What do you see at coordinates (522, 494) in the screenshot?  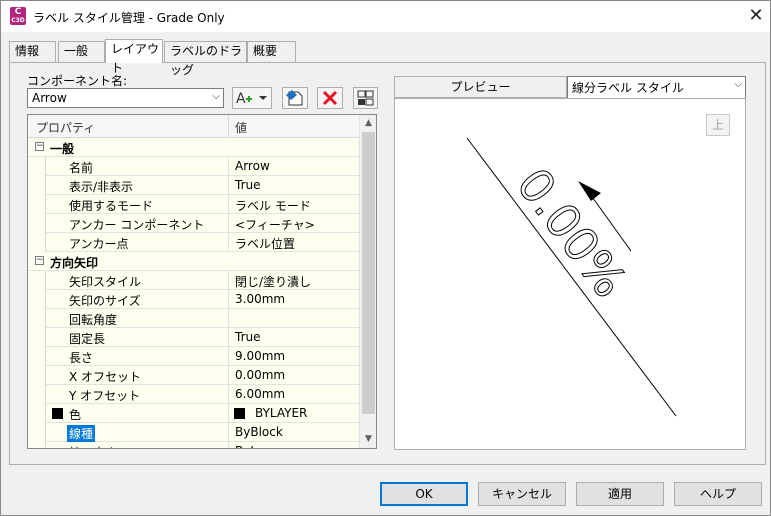 I see `cancel-button: キャンセル` at bounding box center [522, 494].